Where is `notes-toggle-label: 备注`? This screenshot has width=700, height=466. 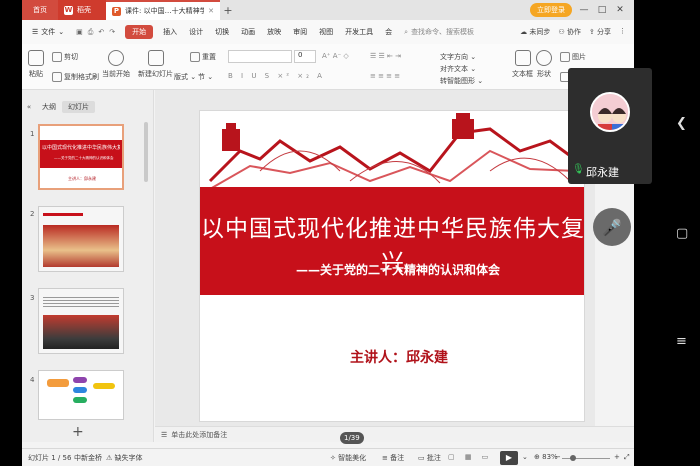
notes-toggle-label: 备注 is located at coordinates (397, 458).